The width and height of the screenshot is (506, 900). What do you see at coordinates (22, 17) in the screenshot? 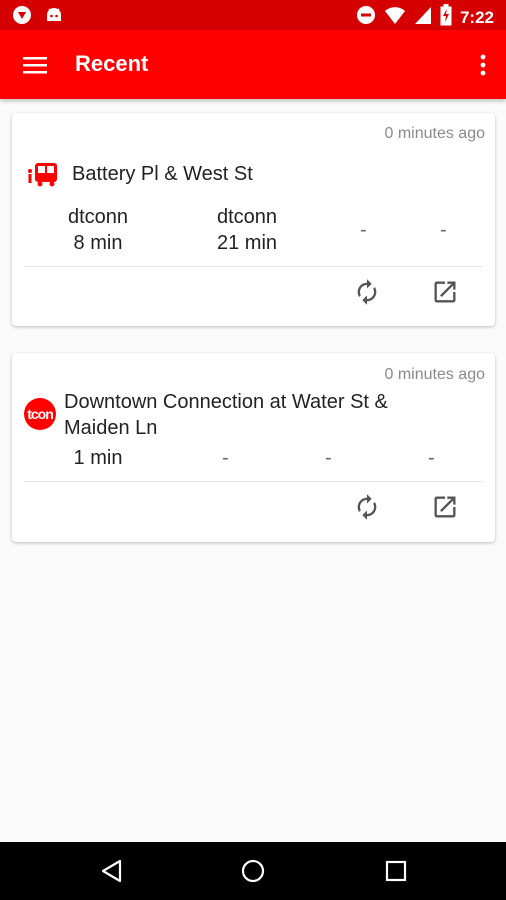
I see `shield-icon` at bounding box center [22, 17].